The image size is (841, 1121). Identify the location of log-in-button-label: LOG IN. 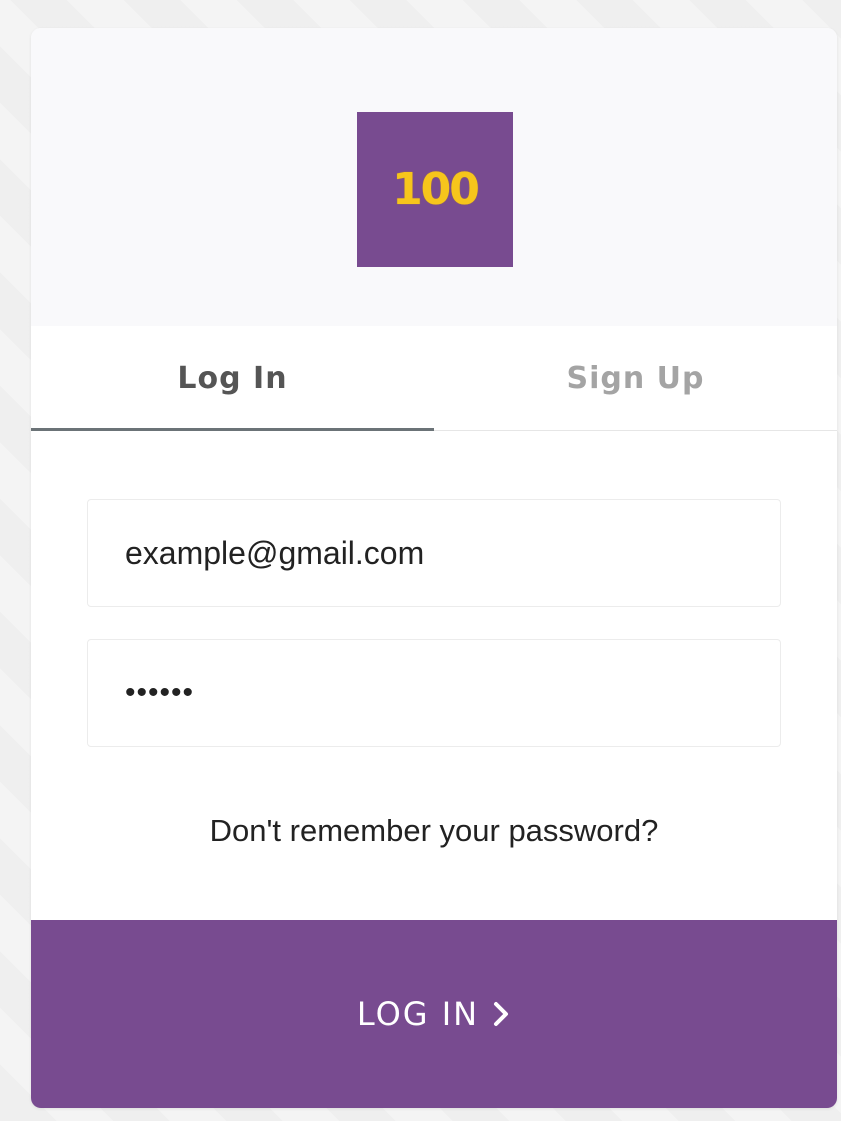
(418, 1014).